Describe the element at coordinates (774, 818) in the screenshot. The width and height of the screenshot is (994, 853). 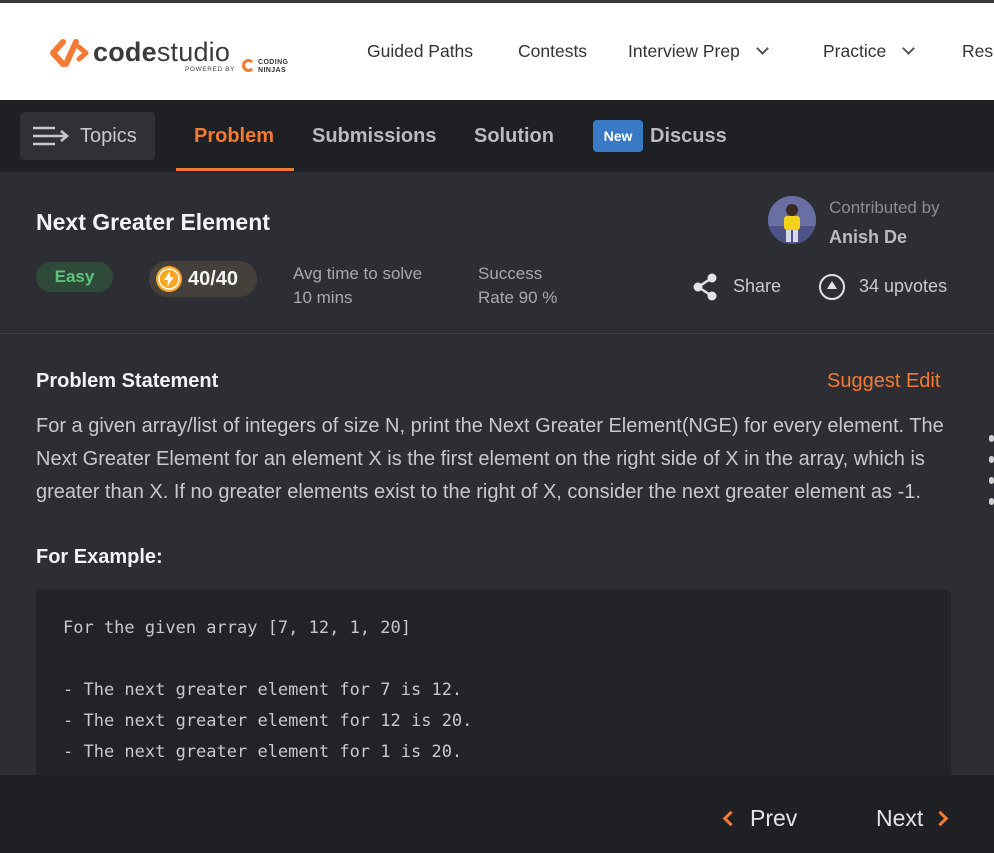
I see `prev-label: Prev` at that location.